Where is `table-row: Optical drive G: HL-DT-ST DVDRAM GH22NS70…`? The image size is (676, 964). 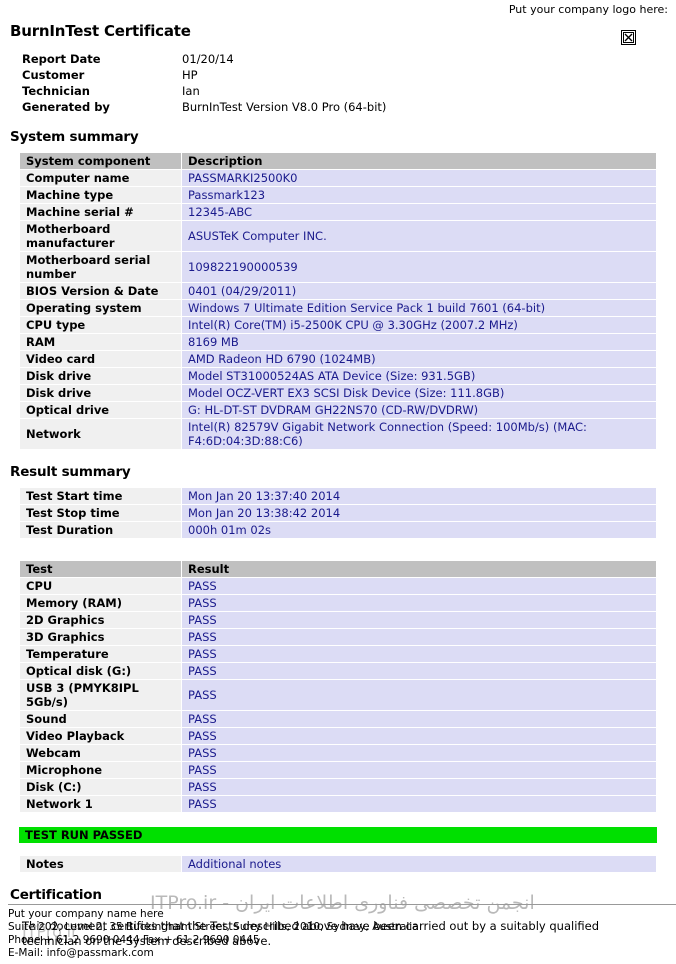
table-row: Optical drive G: HL-DT-ST DVDRAM GH22NS70… is located at coordinates (338, 410).